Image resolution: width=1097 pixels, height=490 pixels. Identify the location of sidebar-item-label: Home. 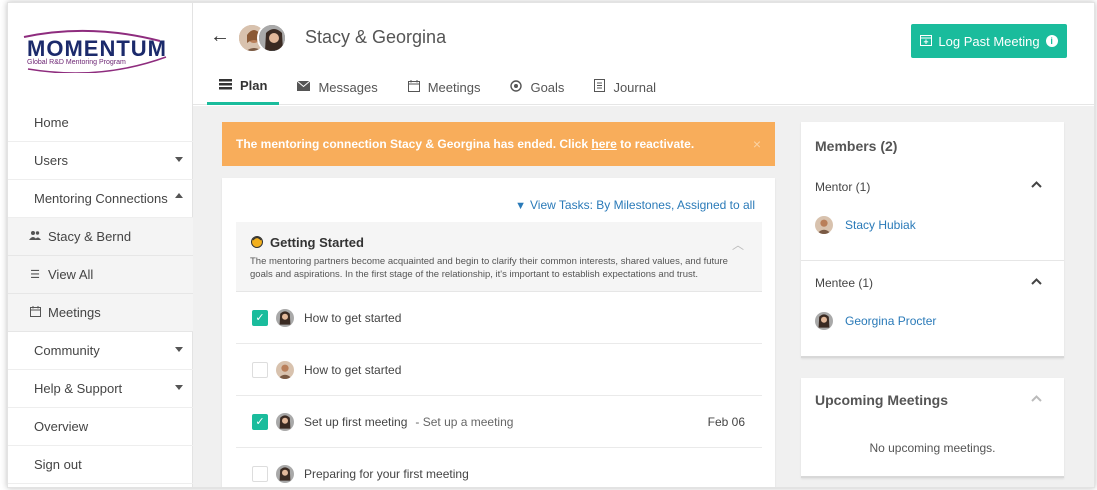
(51, 122).